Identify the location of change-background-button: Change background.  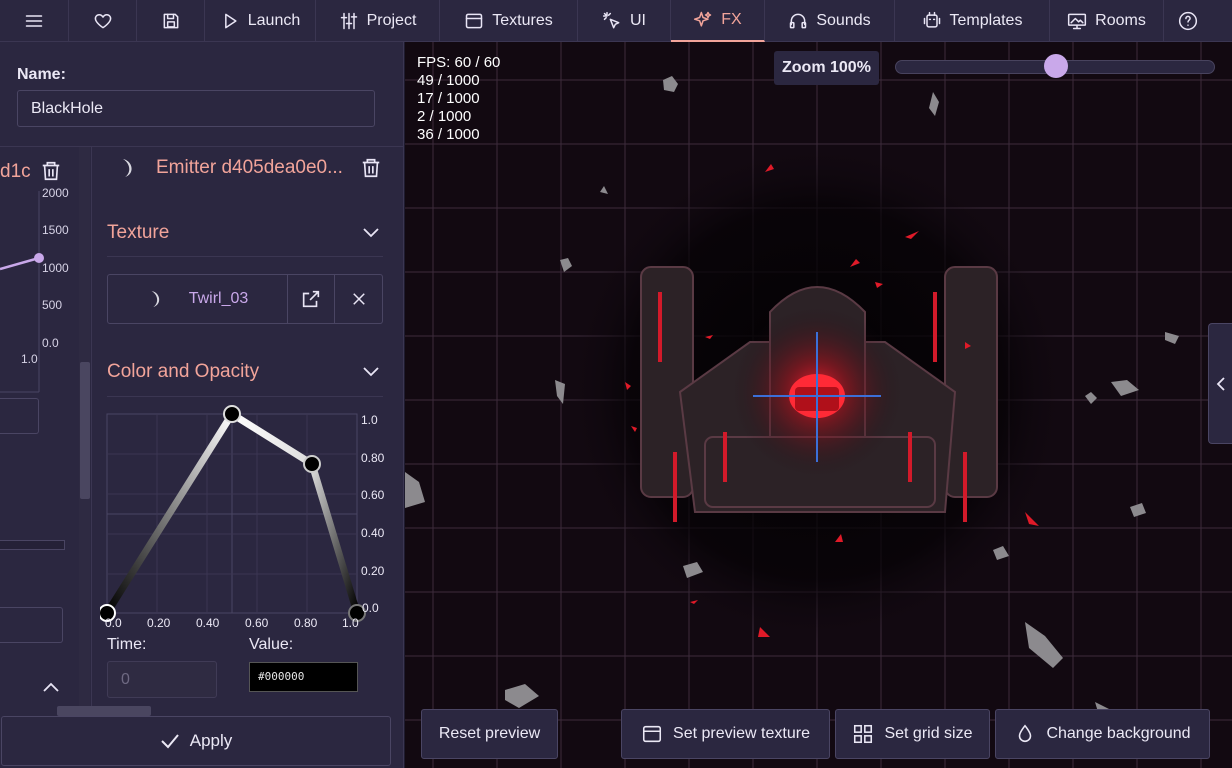
(1102, 734).